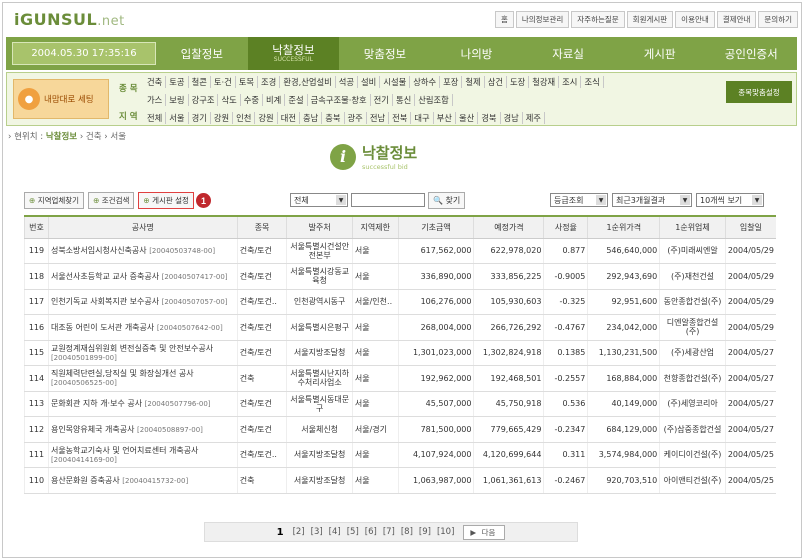  Describe the element at coordinates (229, 100) in the screenshot. I see `category-item: 삭도` at that location.